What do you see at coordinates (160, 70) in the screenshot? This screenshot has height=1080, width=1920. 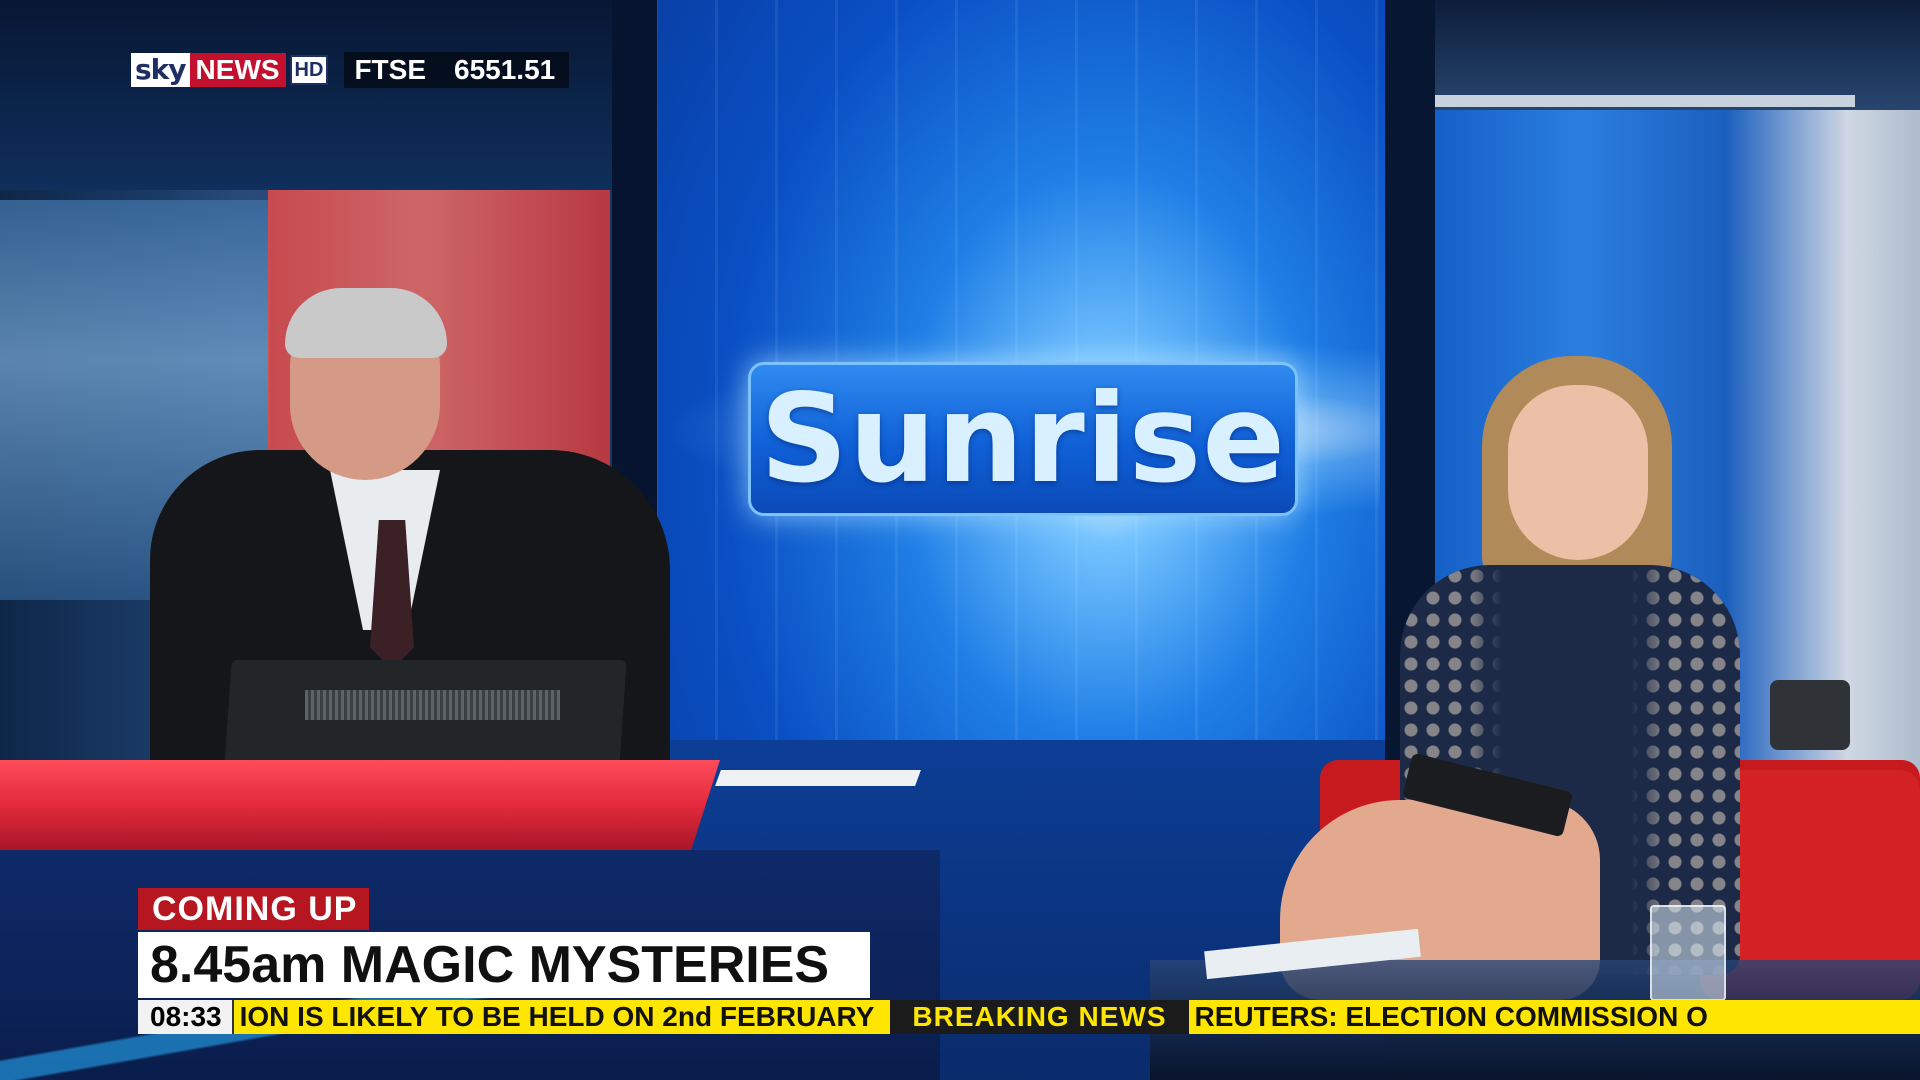 I see `sky-logo: sky` at bounding box center [160, 70].